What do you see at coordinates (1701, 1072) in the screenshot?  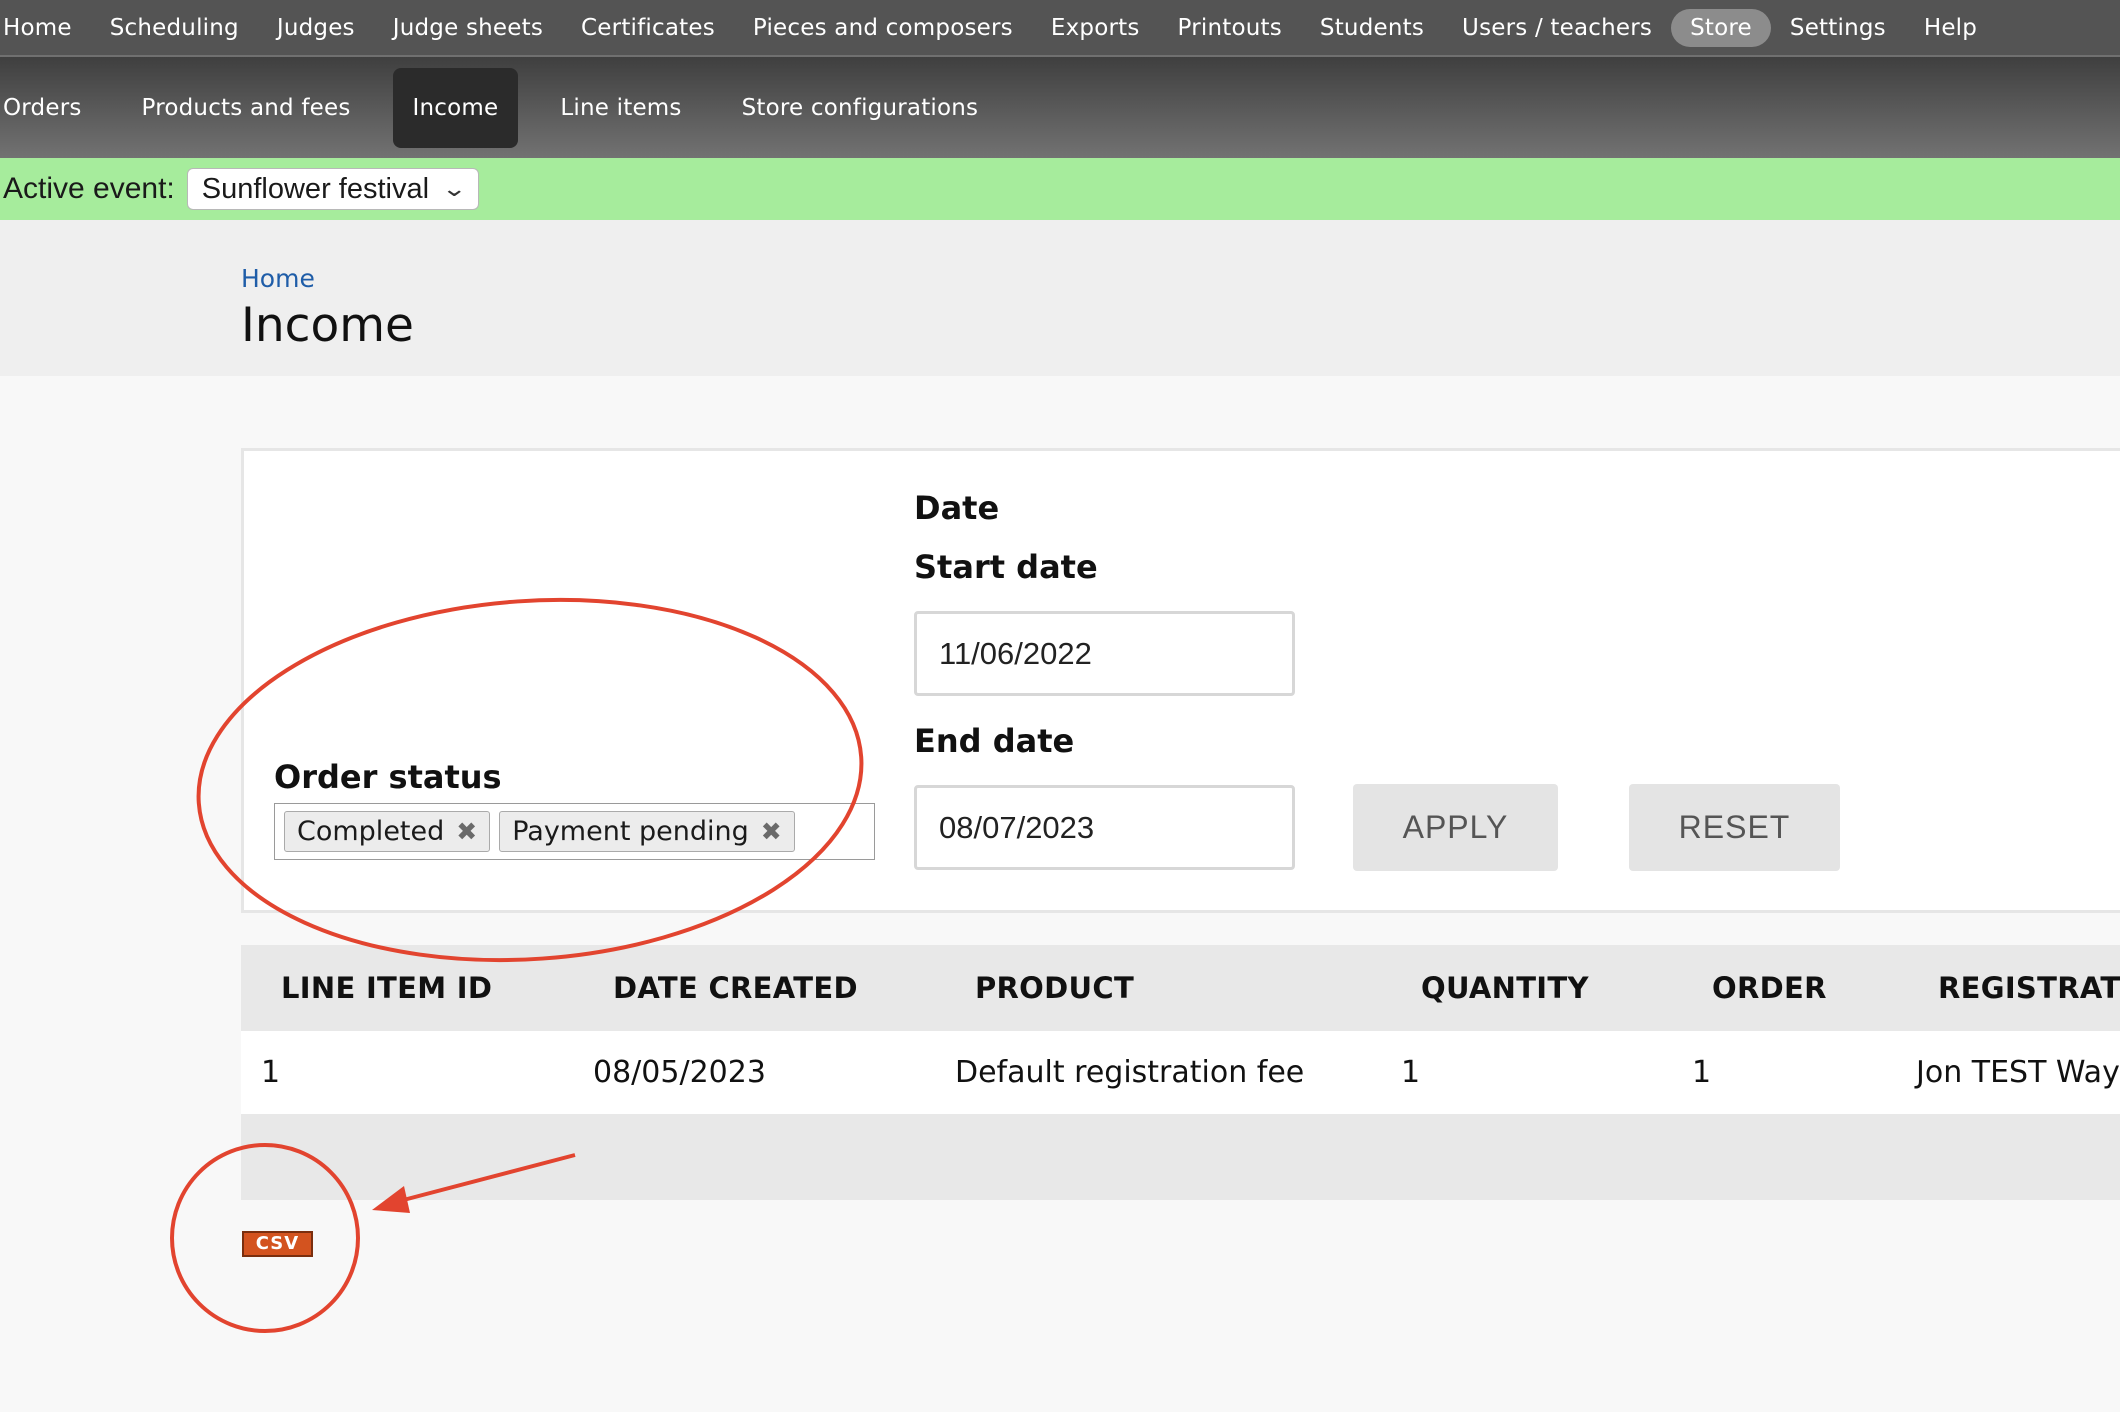 I see `cell-order: 1` at bounding box center [1701, 1072].